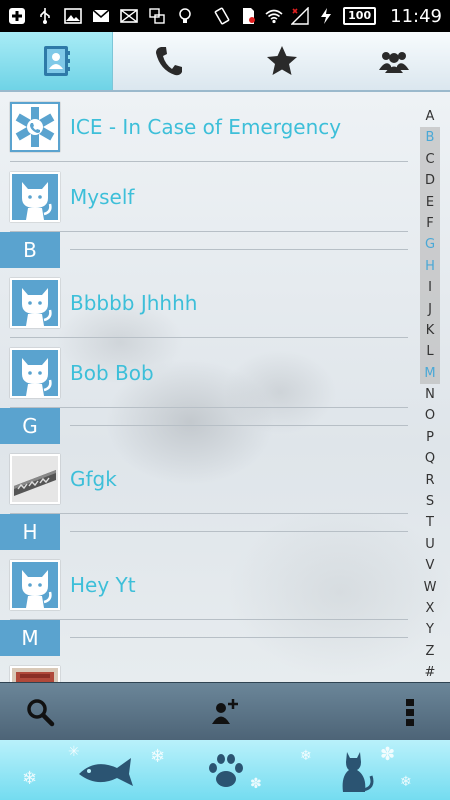 This screenshot has width=450, height=800. Describe the element at coordinates (430, 202) in the screenshot. I see `index-letter: E` at that location.